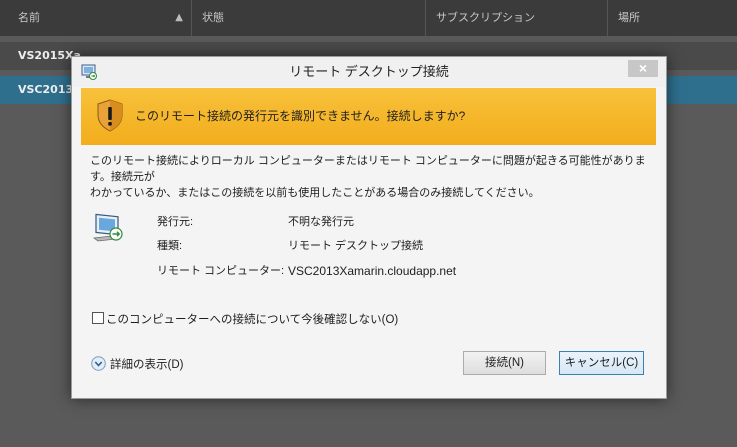 The height and width of the screenshot is (447, 737). I want to click on column-status: 状態, so click(309, 18).